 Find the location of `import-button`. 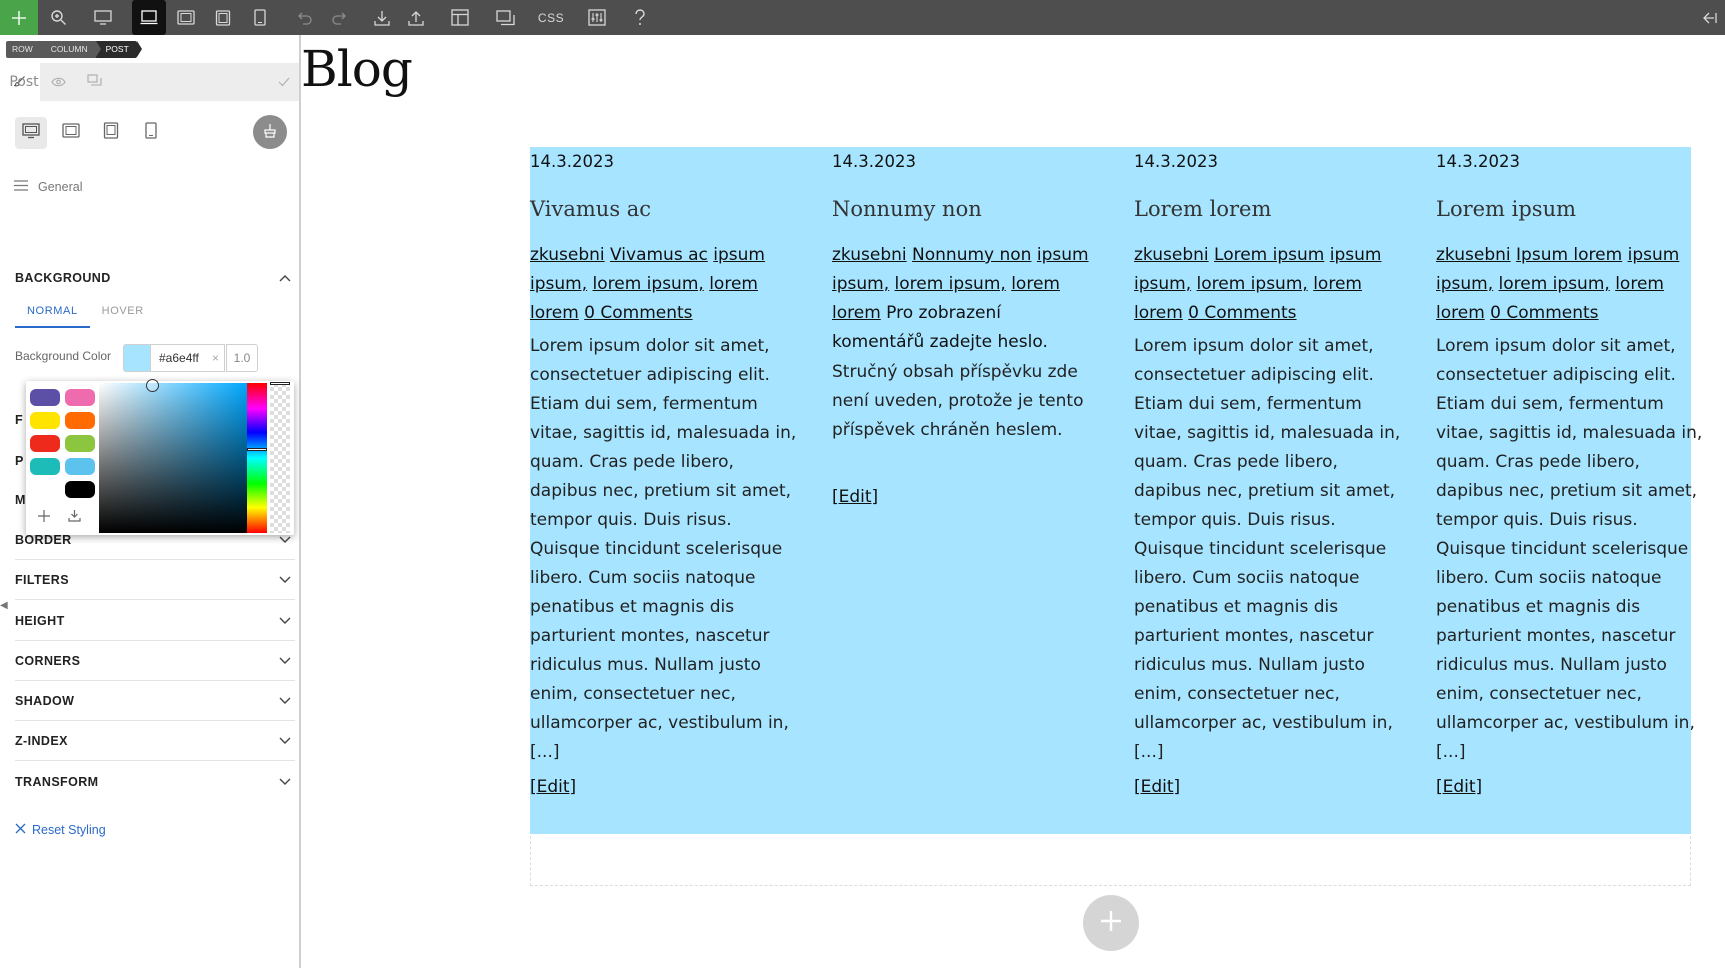

import-button is located at coordinates (382, 17).